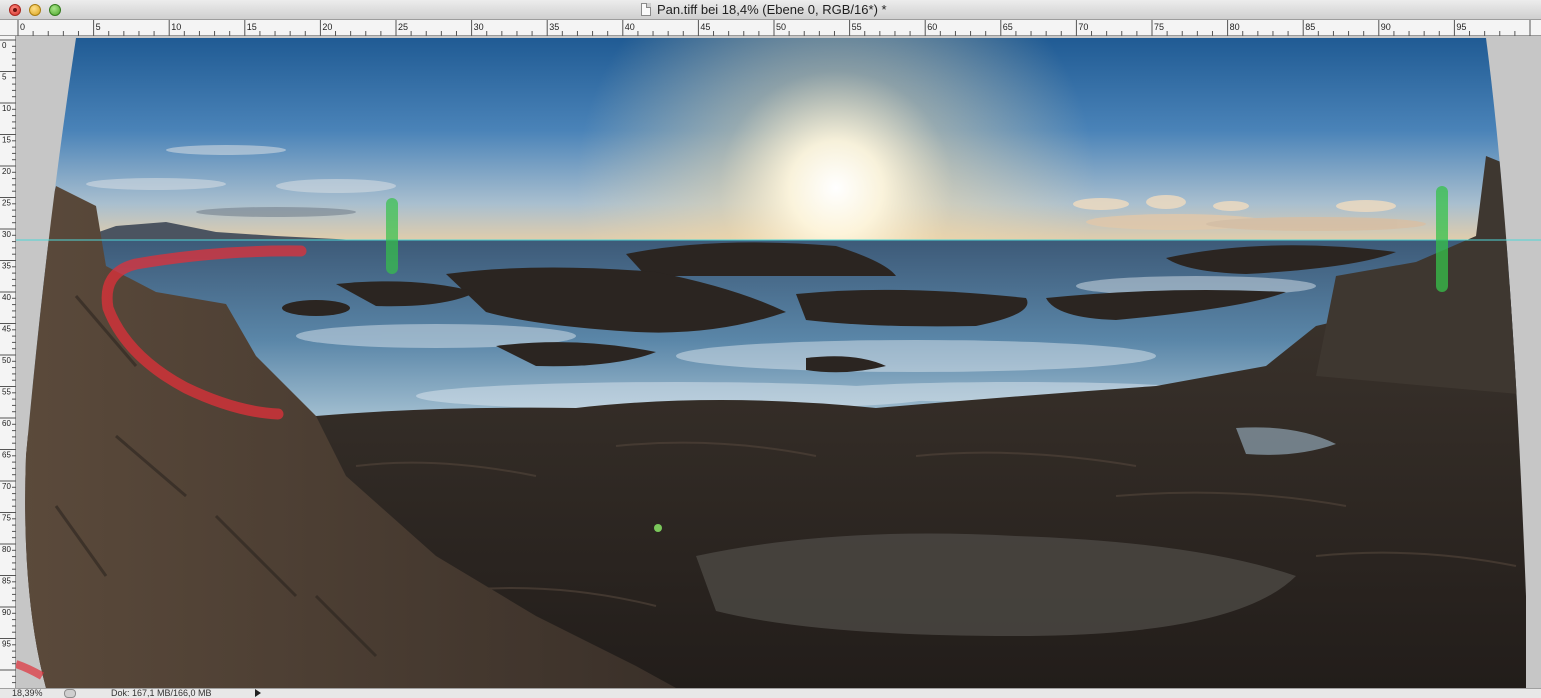 The height and width of the screenshot is (698, 1541). Describe the element at coordinates (770, 693) in the screenshot. I see `status-bar: 18,39% Dok: 167,1 MB/166,0 MB` at that location.